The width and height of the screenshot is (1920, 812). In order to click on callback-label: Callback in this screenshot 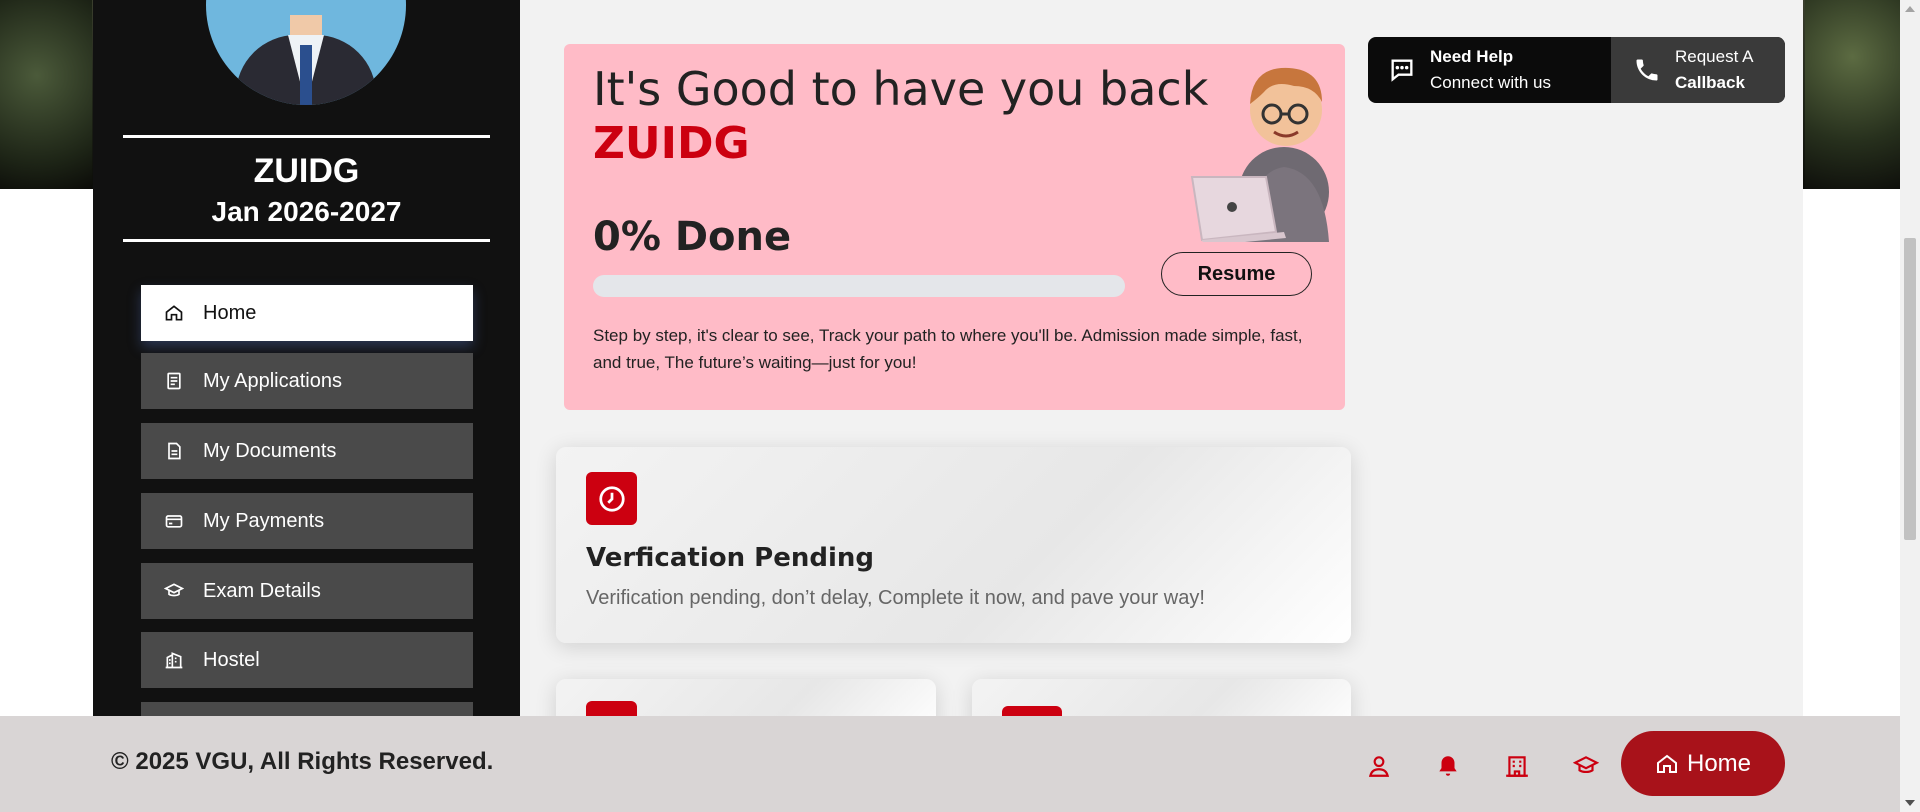, I will do `click(1710, 82)`.